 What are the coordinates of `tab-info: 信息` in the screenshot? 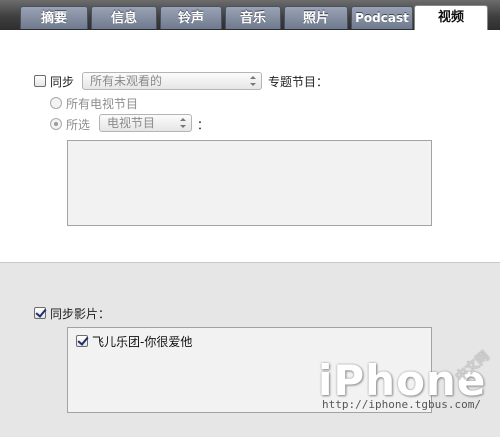 It's located at (124, 17).